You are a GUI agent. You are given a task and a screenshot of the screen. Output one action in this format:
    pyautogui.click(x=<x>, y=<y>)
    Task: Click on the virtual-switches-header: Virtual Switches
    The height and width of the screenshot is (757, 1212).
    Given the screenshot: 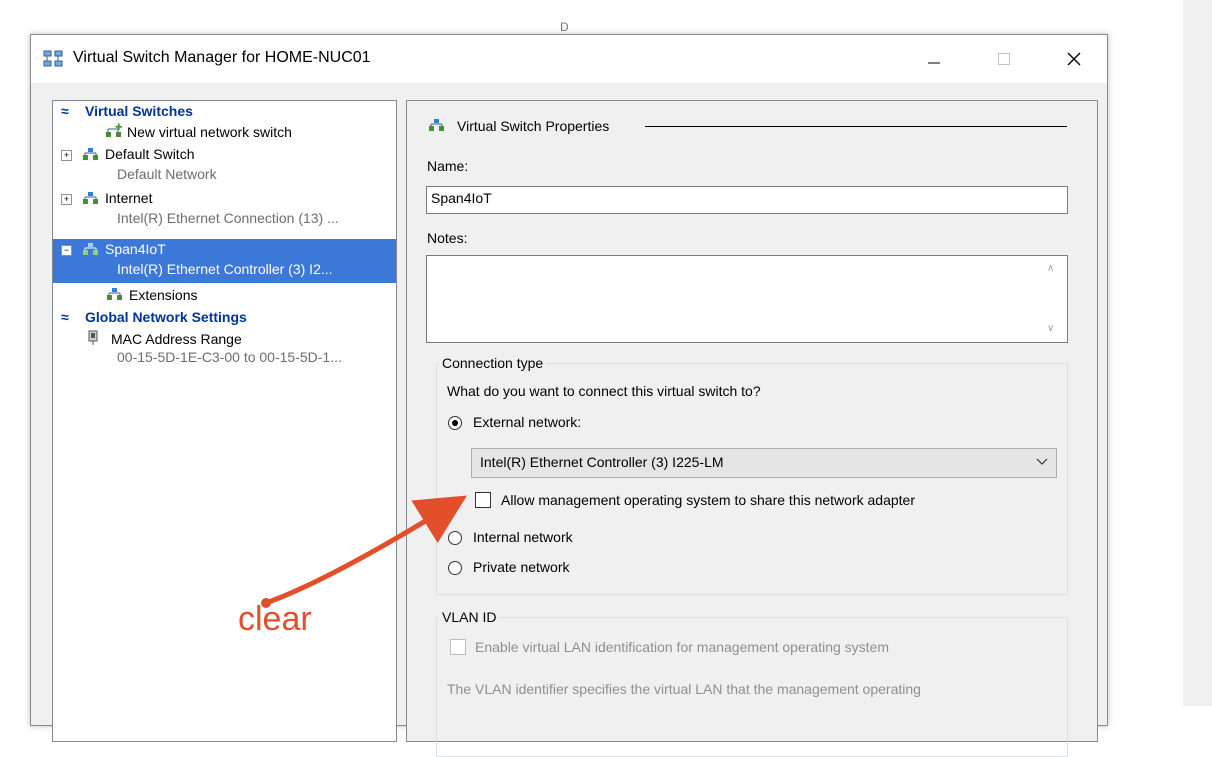 What is the action you would take?
    pyautogui.click(x=139, y=111)
    